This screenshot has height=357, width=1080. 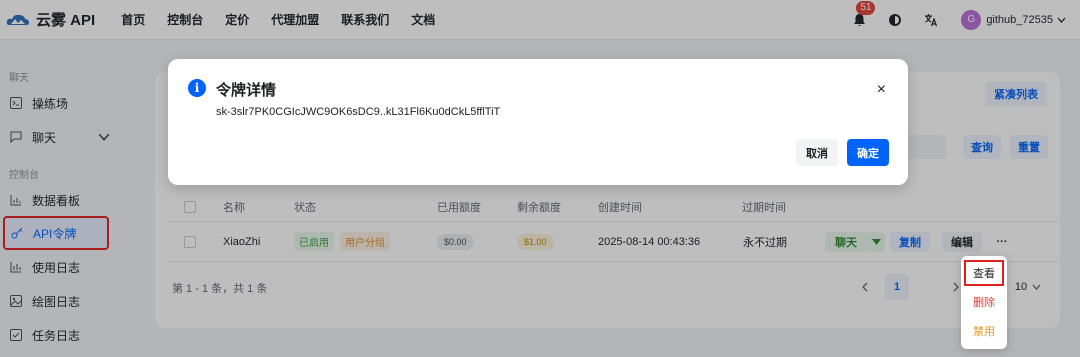 I want to click on delete-menu-item: 删除, so click(x=984, y=302).